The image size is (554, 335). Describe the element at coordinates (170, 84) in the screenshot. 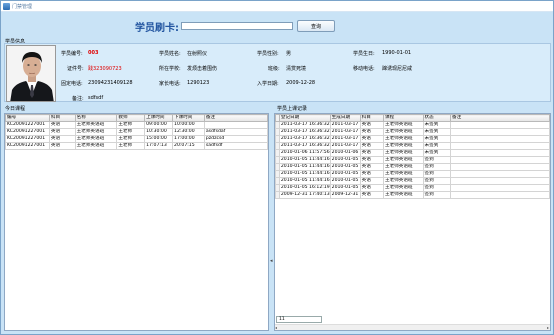

I see `parent-phone-label: 家长电话:` at that location.